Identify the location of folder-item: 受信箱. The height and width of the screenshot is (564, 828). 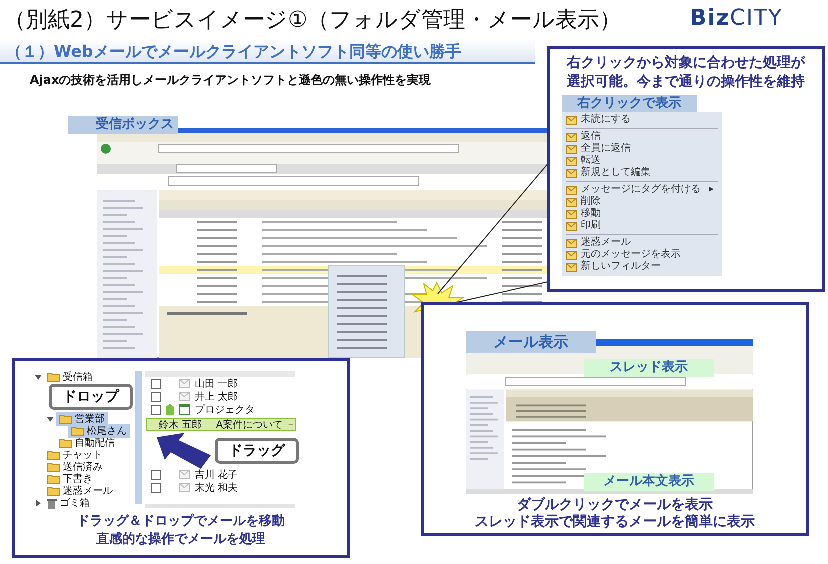
(70, 377).